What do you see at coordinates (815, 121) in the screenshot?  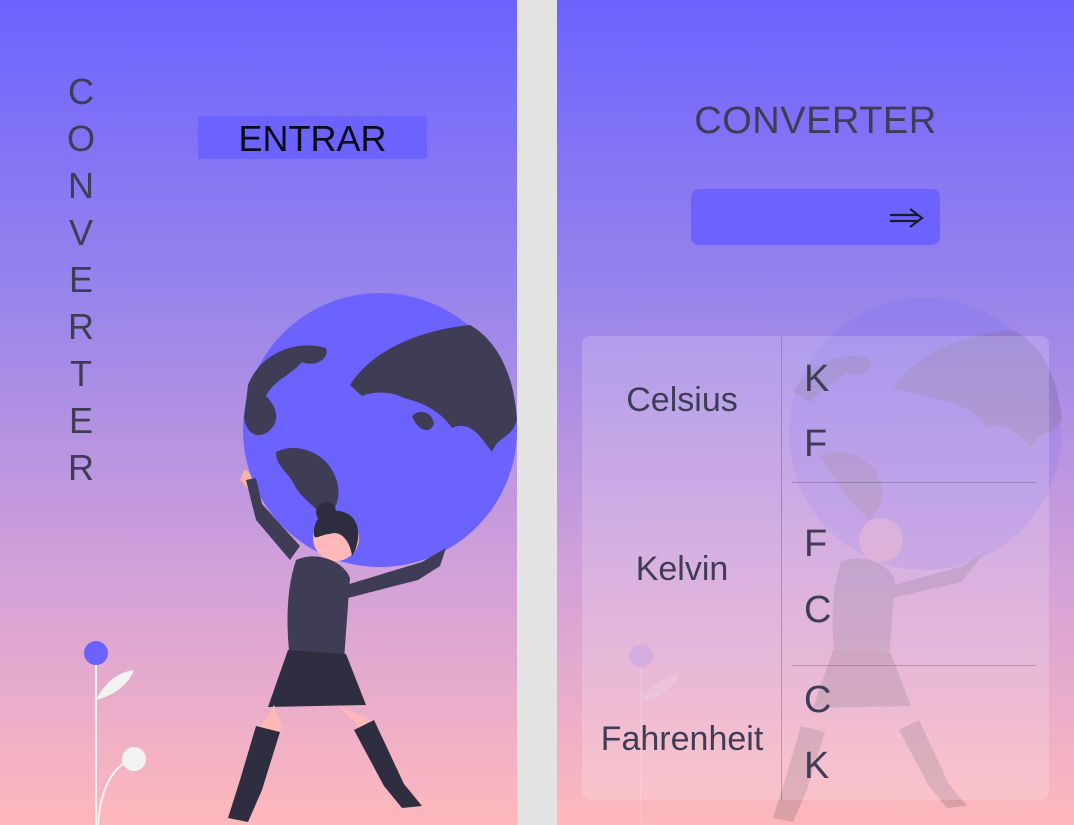 I see `page-title: CONVERTER` at bounding box center [815, 121].